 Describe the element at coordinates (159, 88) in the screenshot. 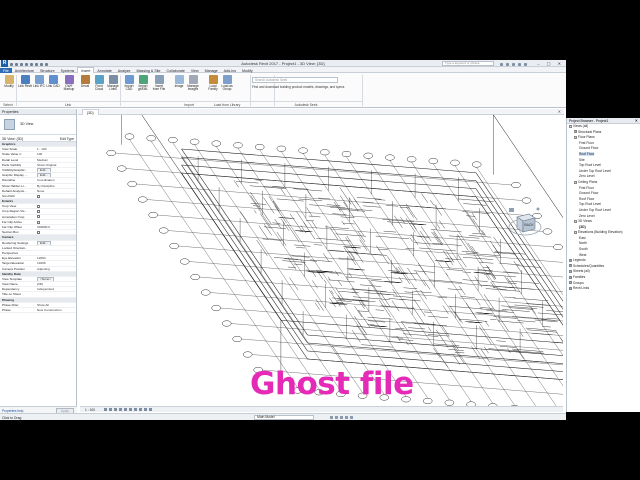

I see `ribbon-button-label: Insert from File` at that location.